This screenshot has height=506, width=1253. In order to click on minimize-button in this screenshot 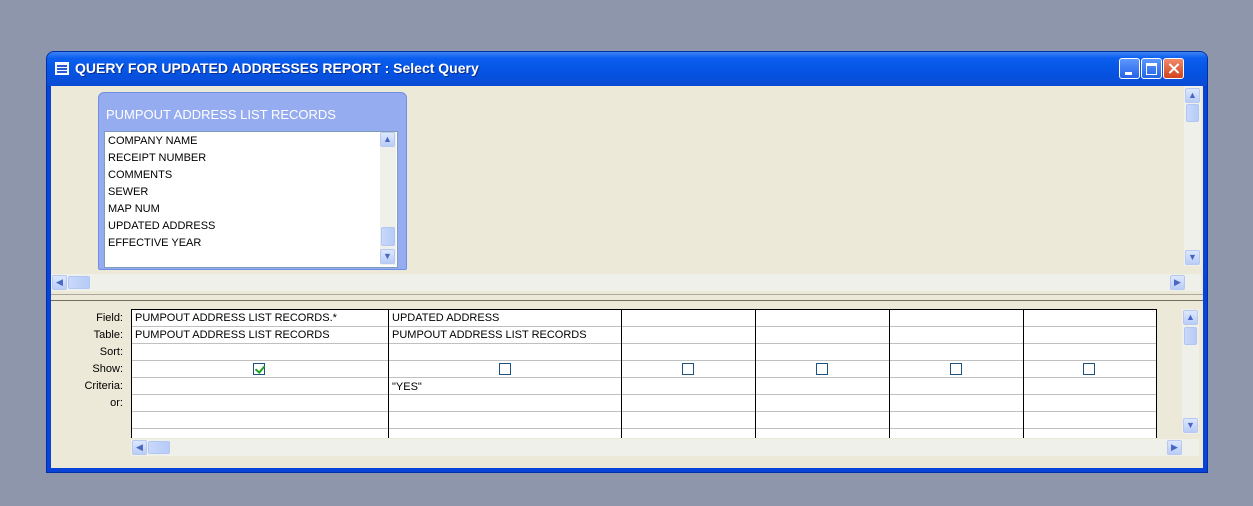, I will do `click(1129, 68)`.